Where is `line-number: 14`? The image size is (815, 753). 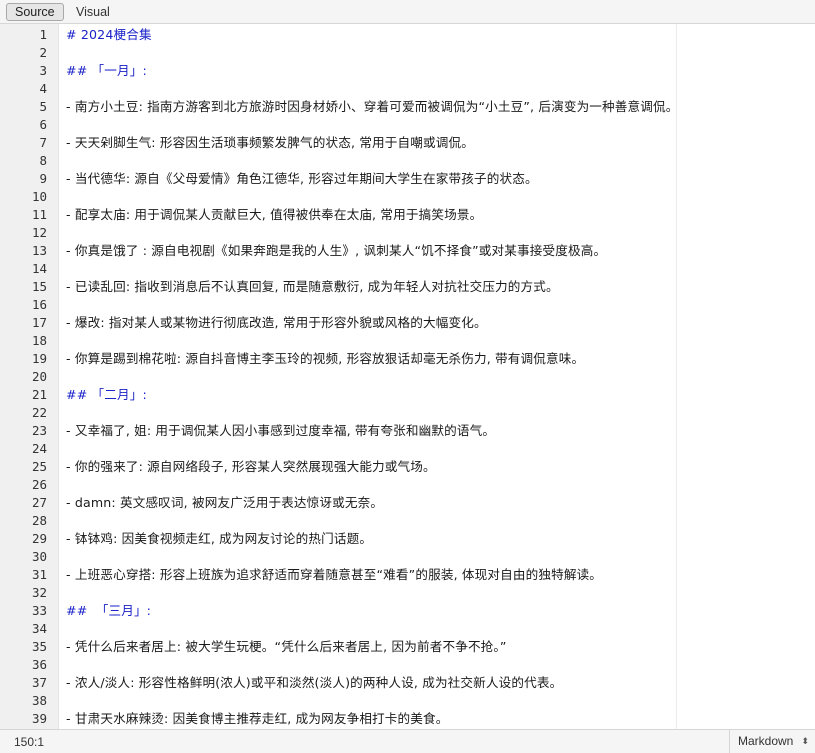
line-number: 14 is located at coordinates (39, 268).